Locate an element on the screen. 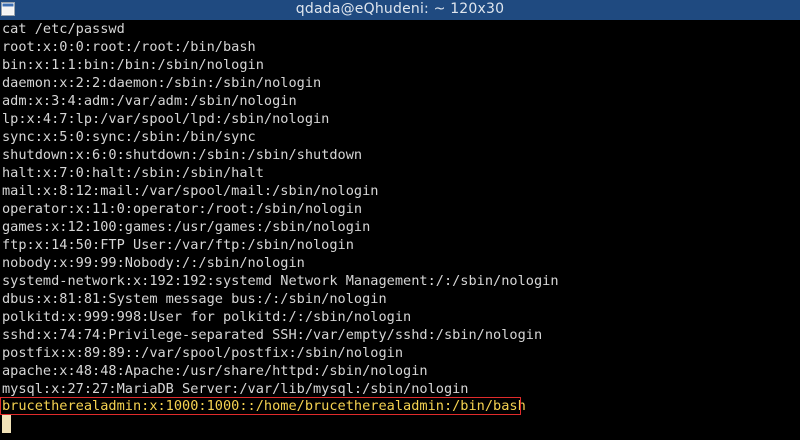 The image size is (800, 440). highlight-box is located at coordinates (260, 406).